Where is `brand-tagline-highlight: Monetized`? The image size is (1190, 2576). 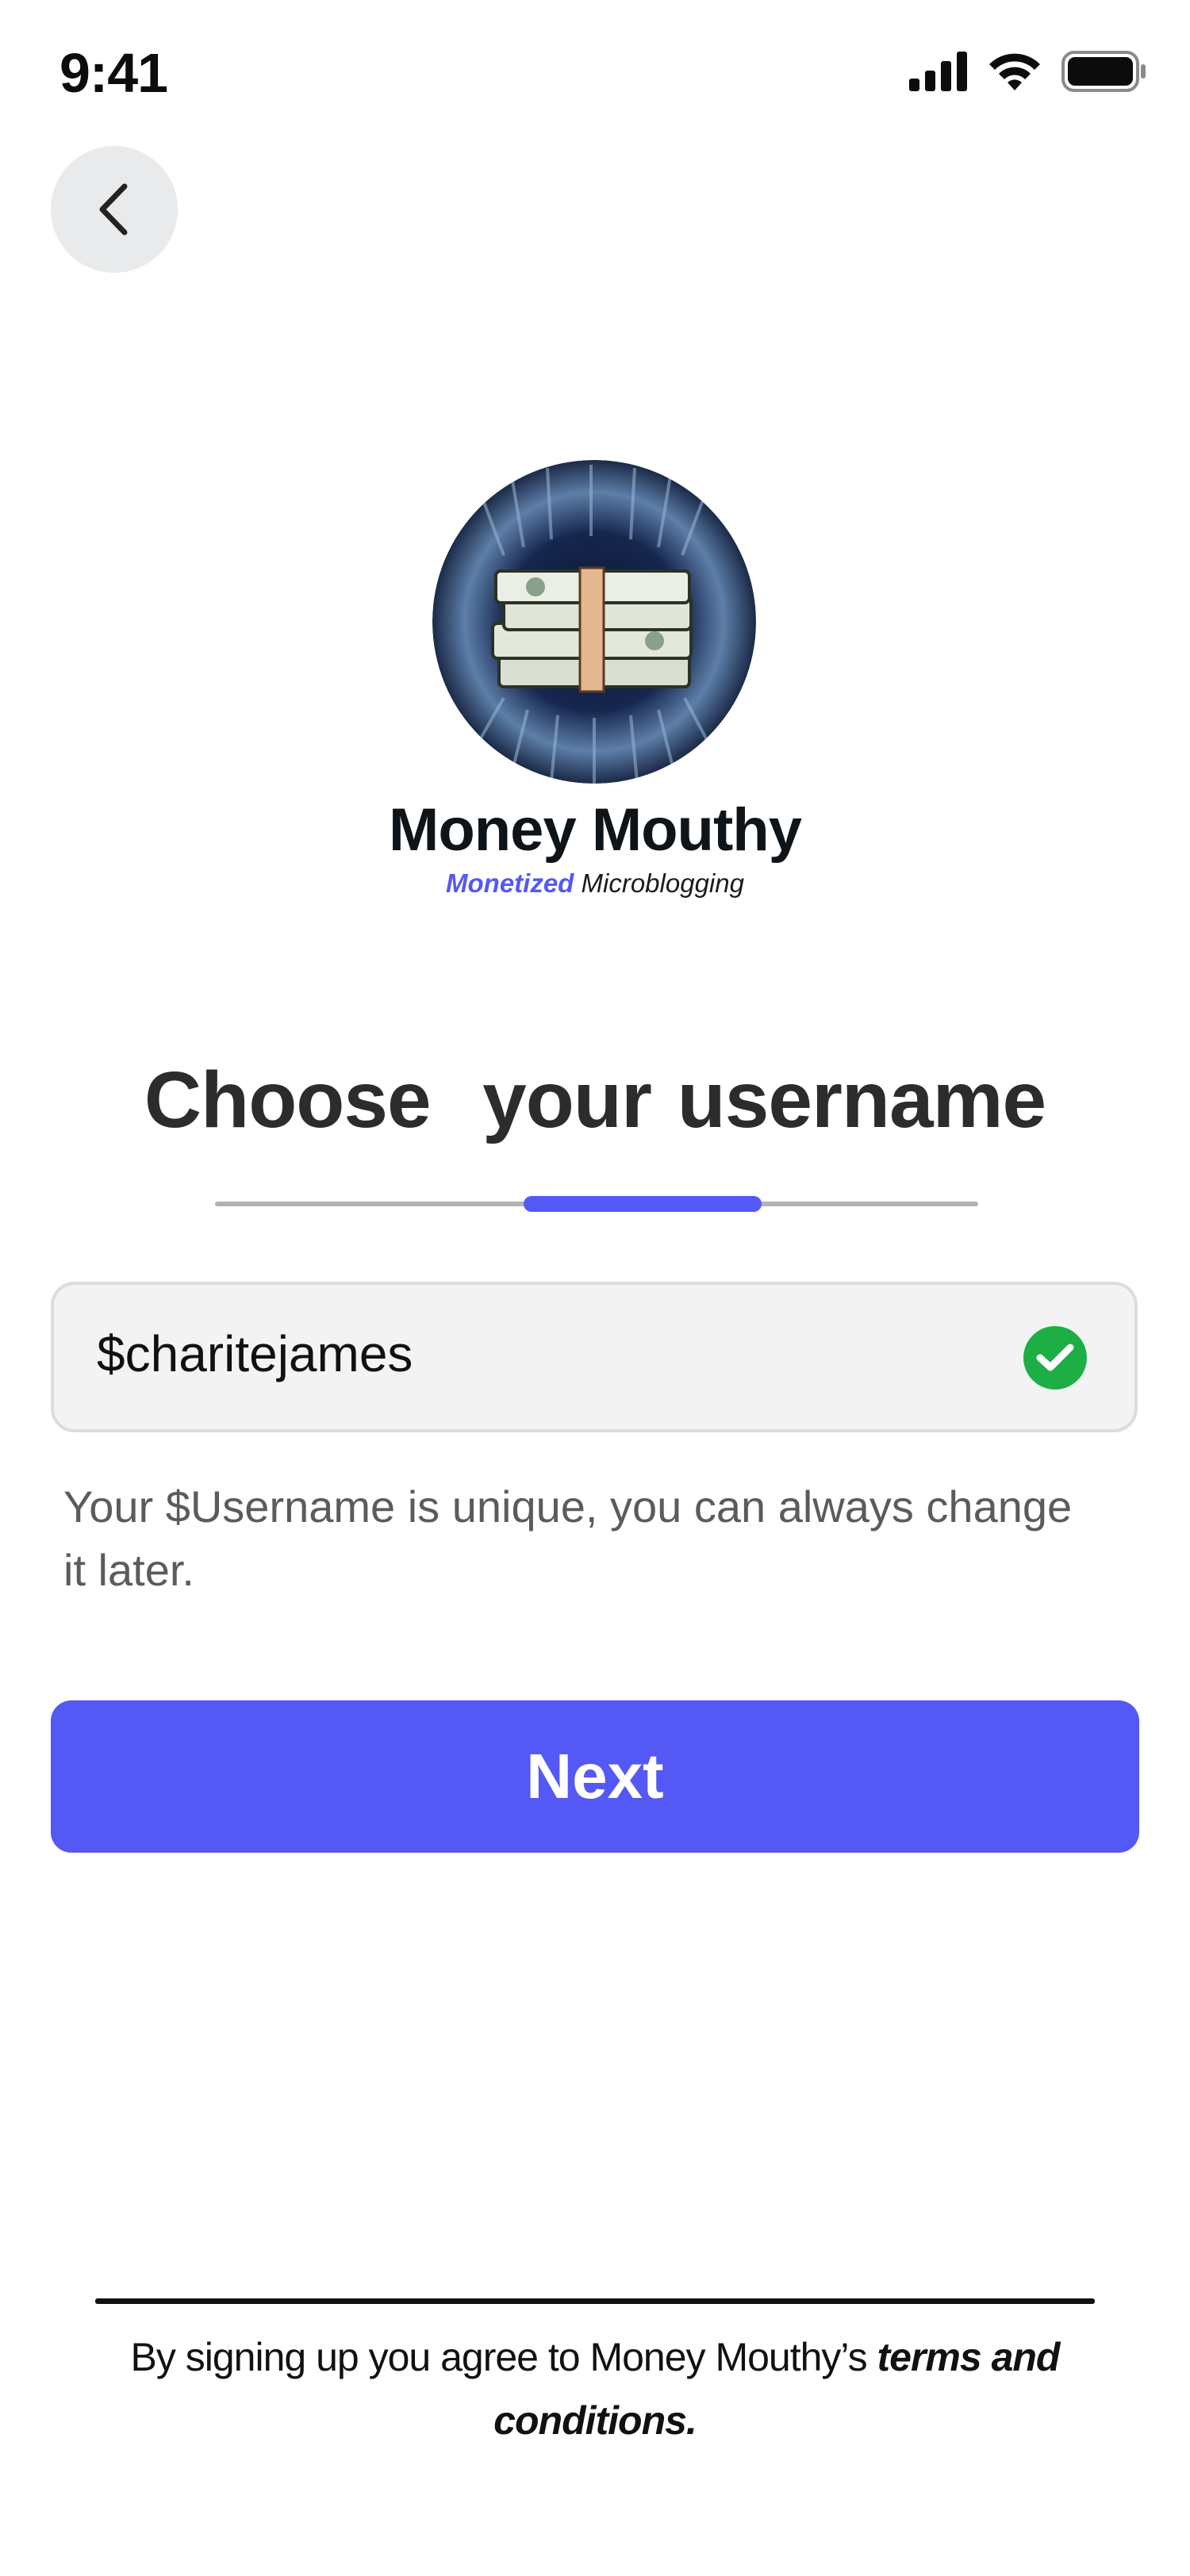 brand-tagline-highlight: Monetized is located at coordinates (510, 883).